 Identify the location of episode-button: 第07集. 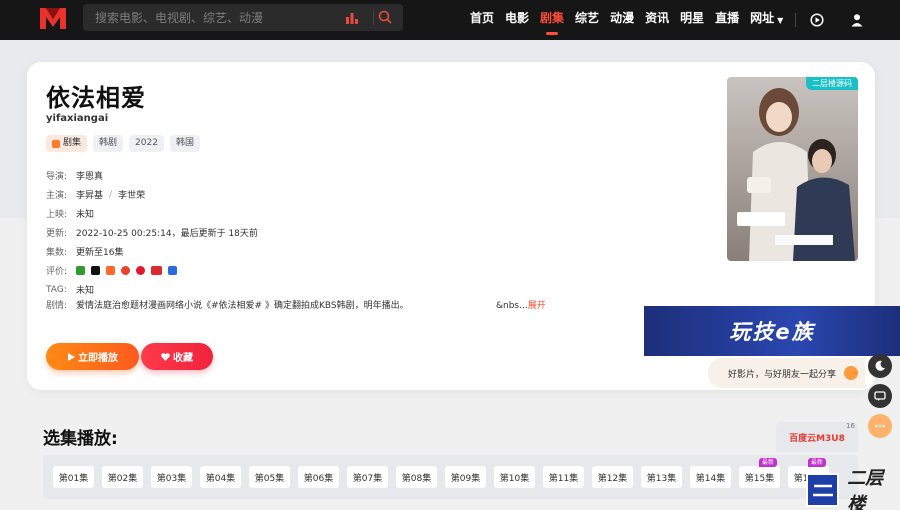
(367, 477).